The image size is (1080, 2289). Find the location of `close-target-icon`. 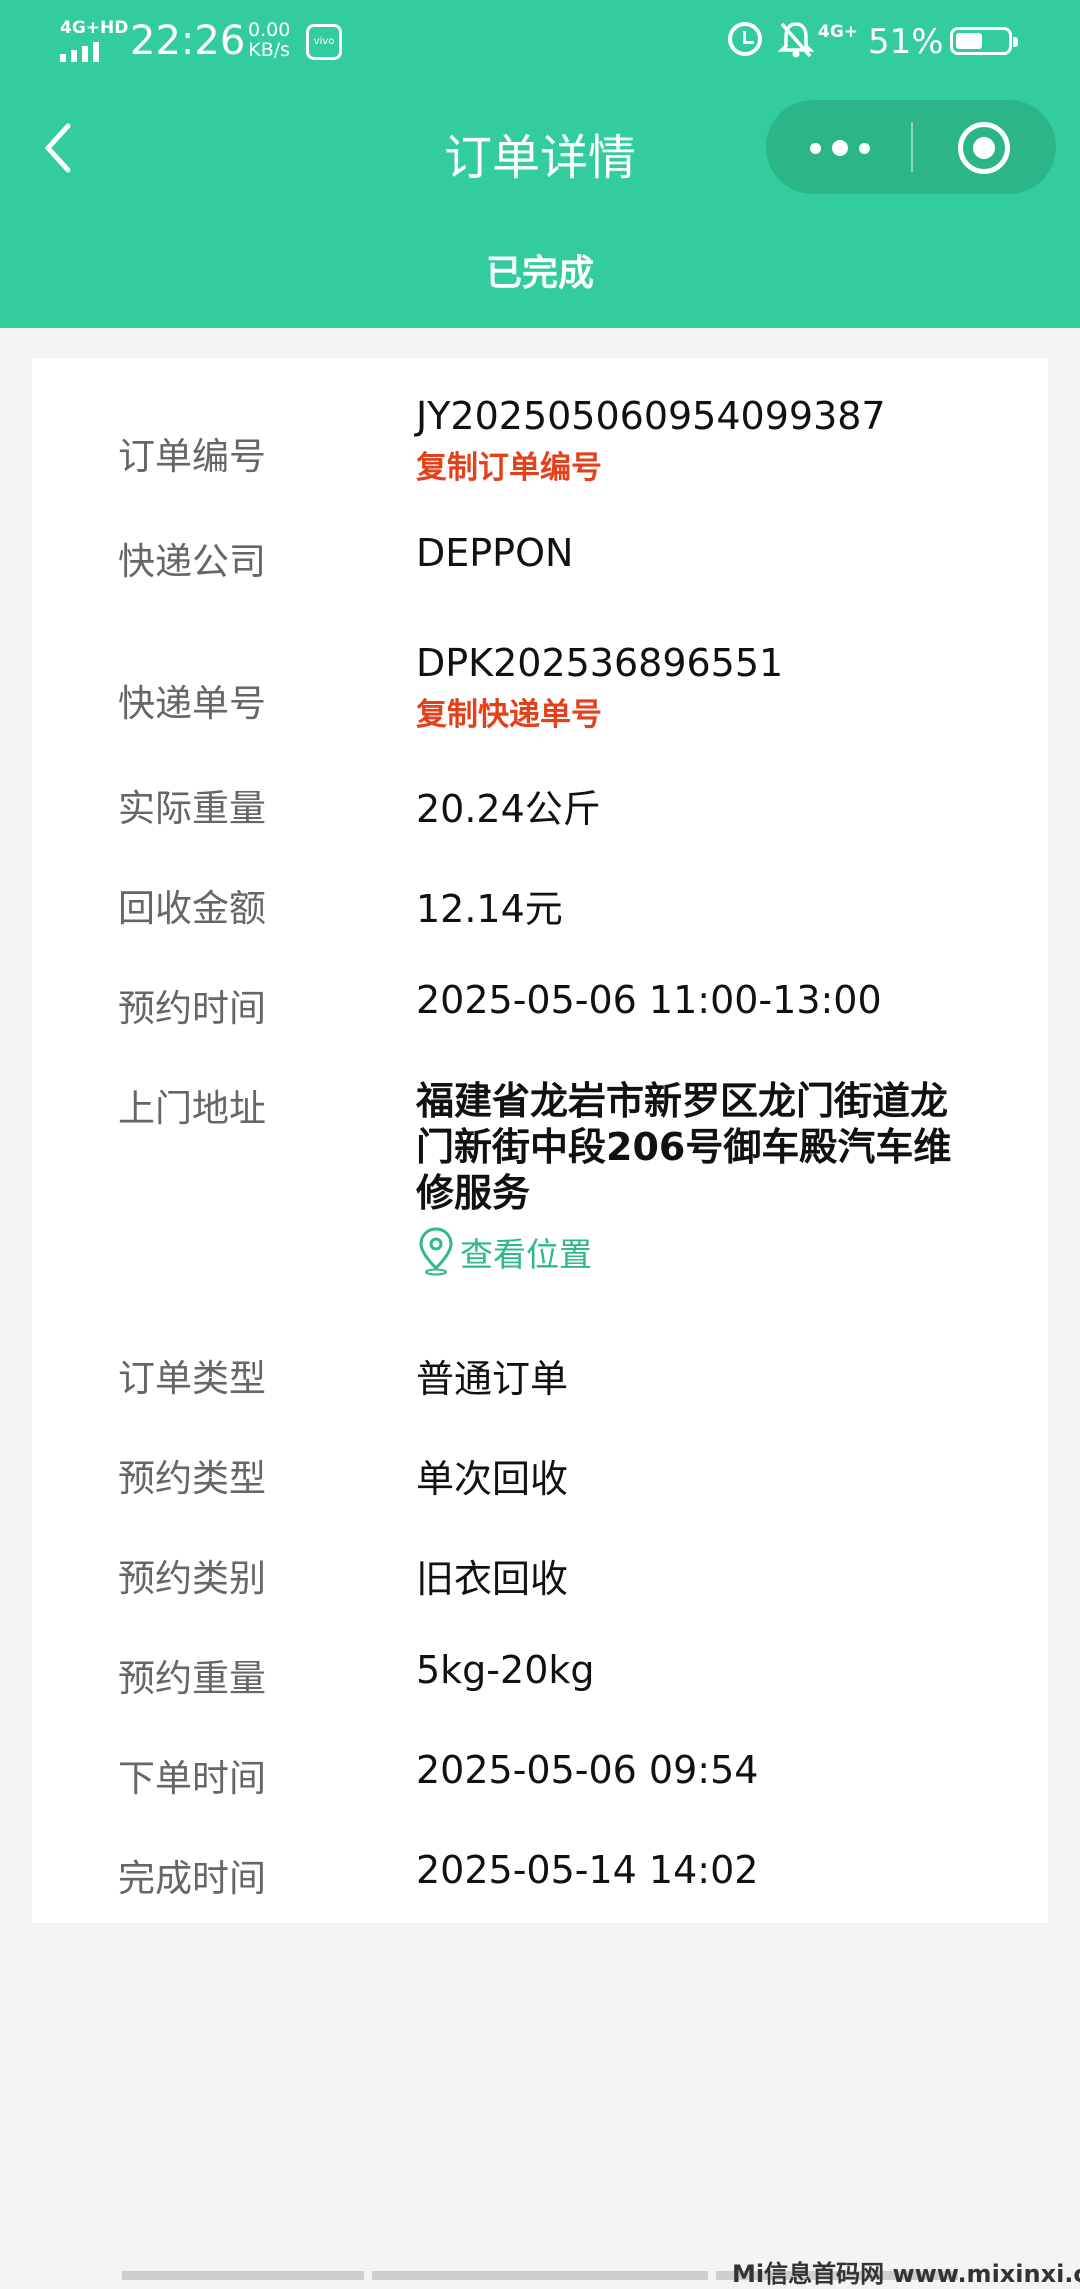

close-target-icon is located at coordinates (984, 148).